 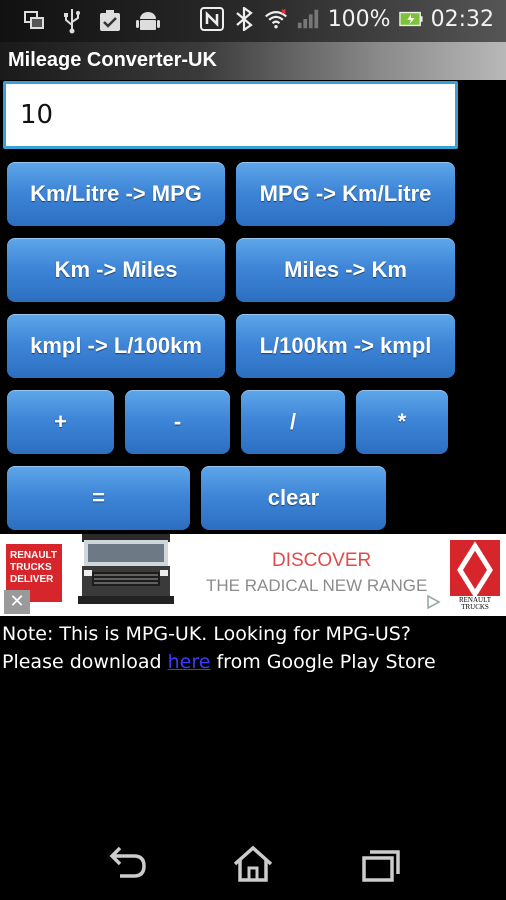 I want to click on equals-button: =, so click(x=98, y=498).